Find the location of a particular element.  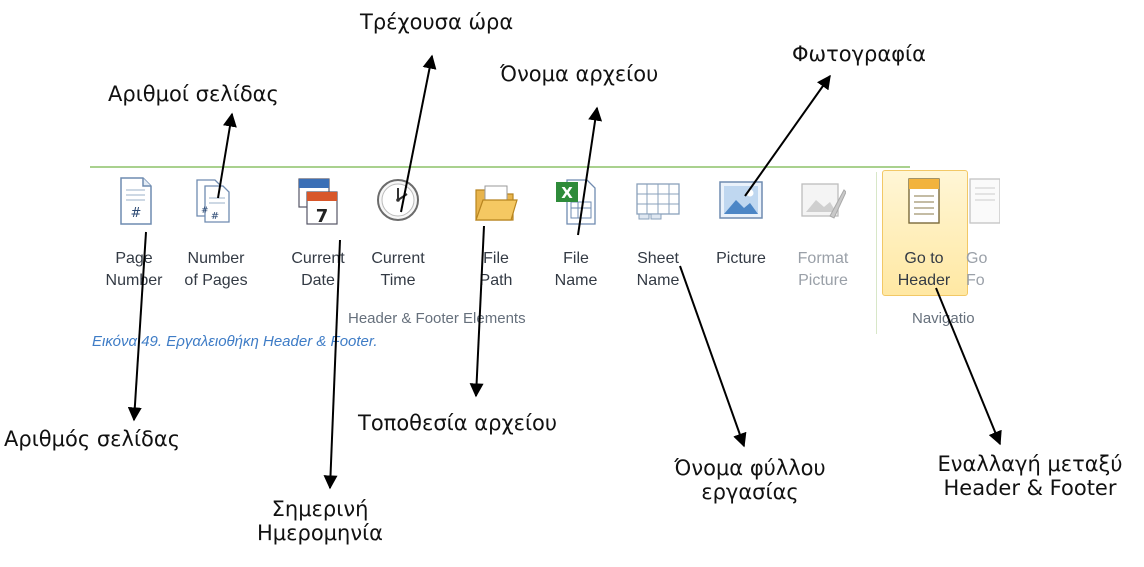

arrow-current-time is located at coordinates (418, 133).